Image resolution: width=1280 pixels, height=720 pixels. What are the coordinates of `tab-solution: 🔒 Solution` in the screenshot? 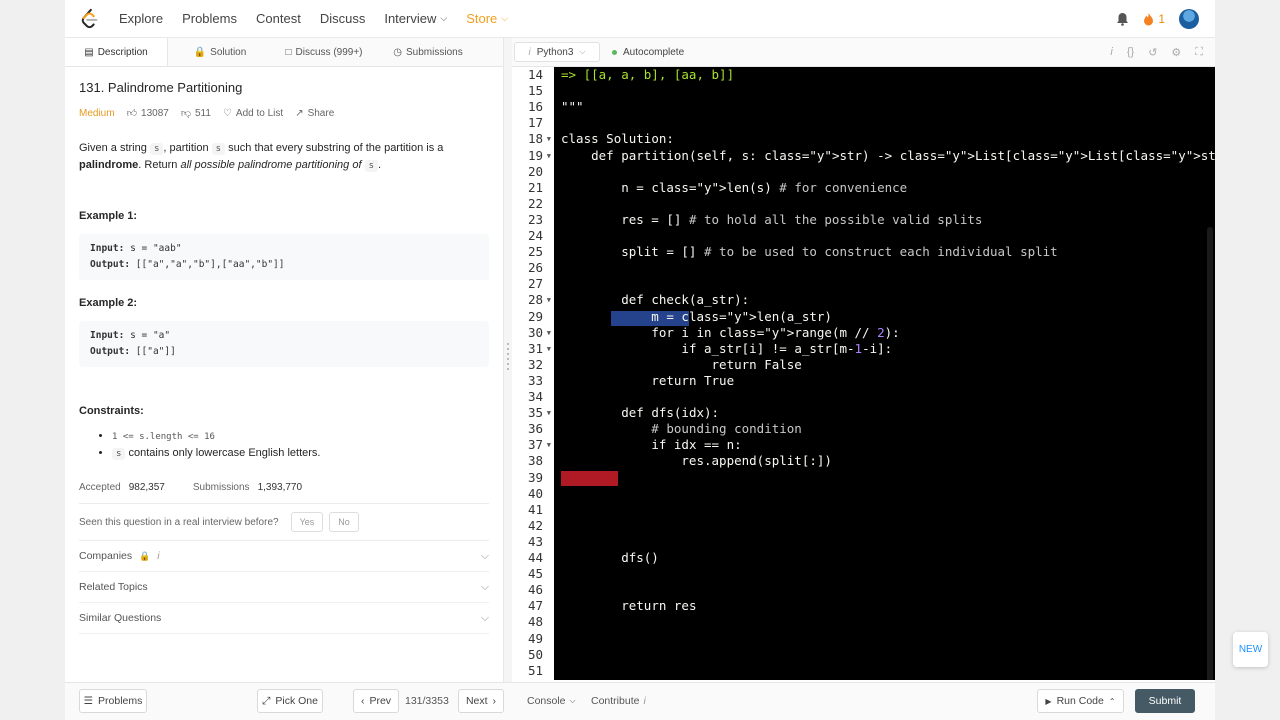 It's located at (220, 52).